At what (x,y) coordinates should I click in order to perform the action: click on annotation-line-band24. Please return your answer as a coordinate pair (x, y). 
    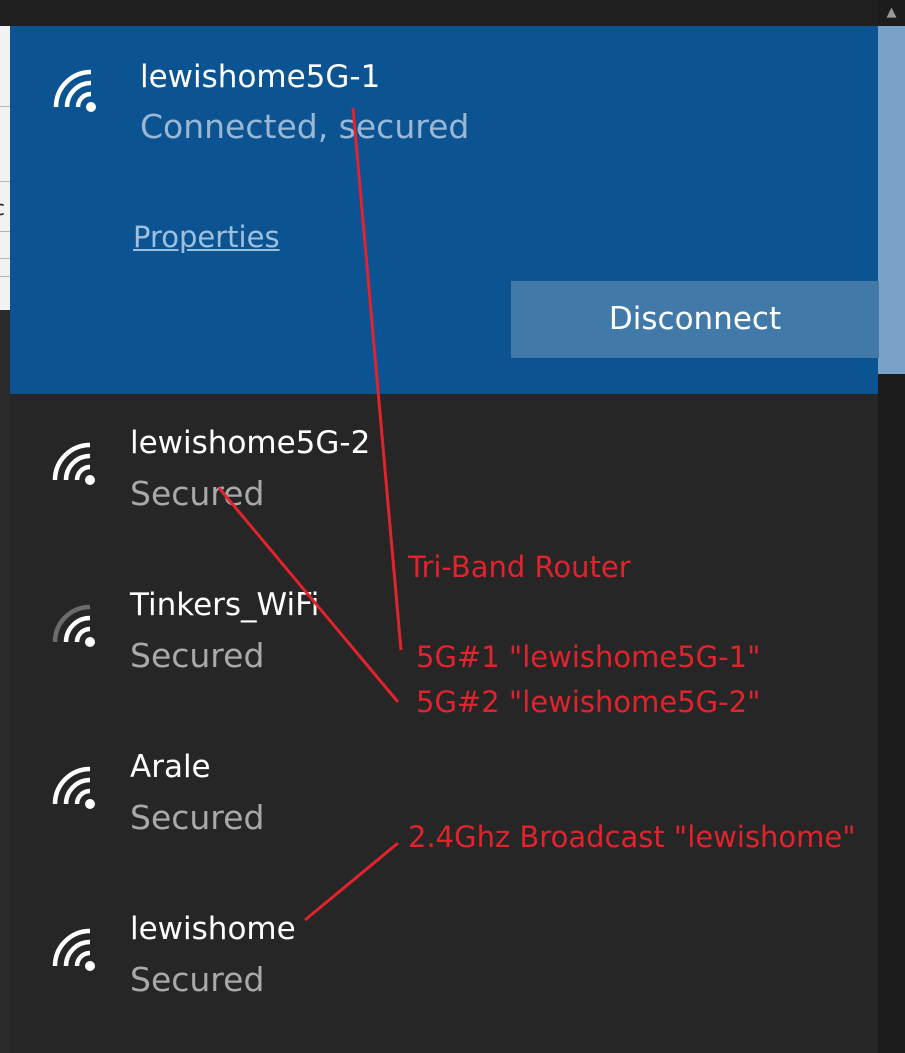
    Looking at the image, I should click on (351, 881).